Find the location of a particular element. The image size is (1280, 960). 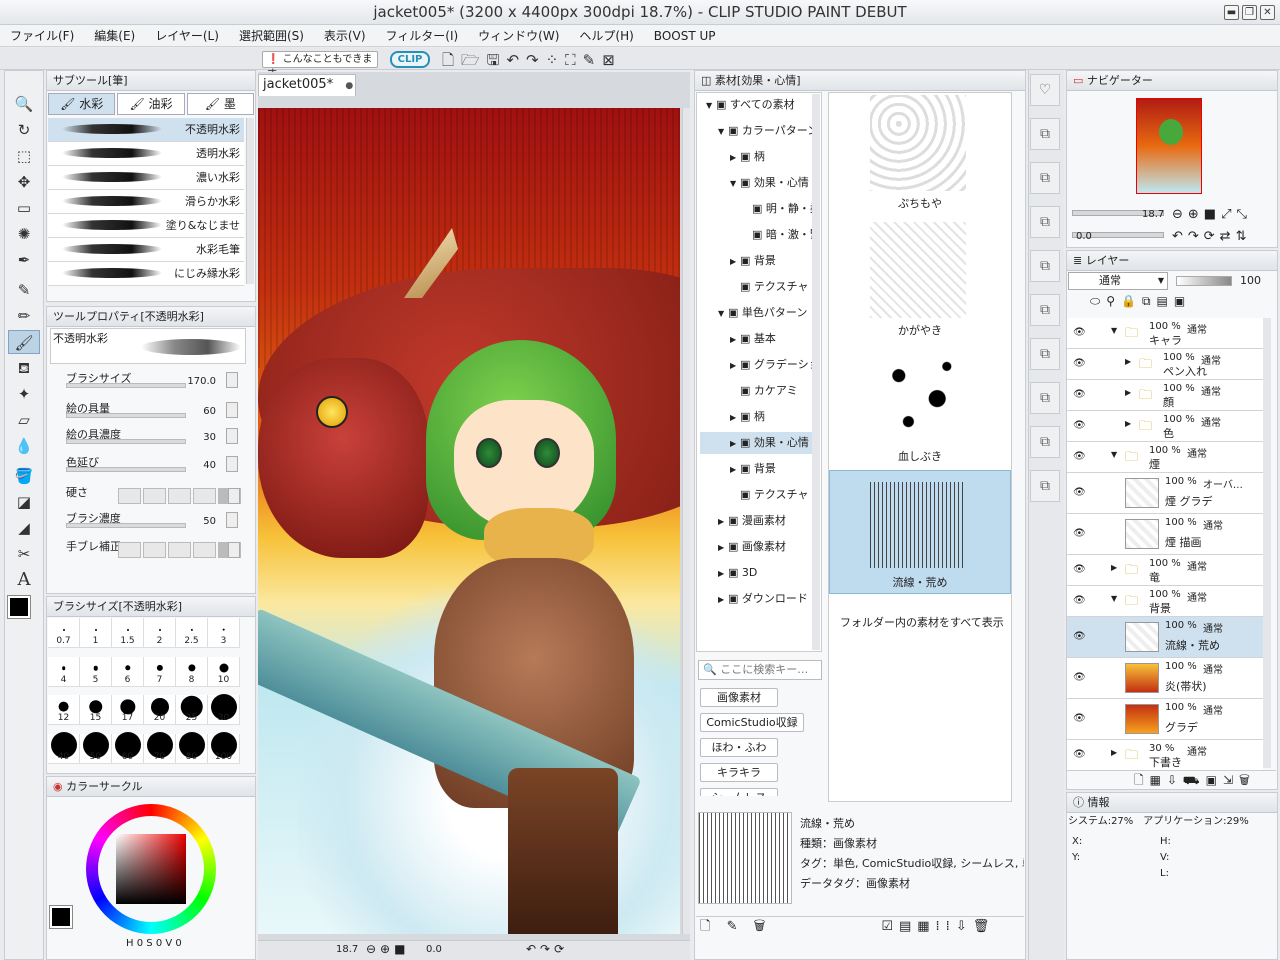

balloon-icon: ✂ is located at coordinates (24, 554).